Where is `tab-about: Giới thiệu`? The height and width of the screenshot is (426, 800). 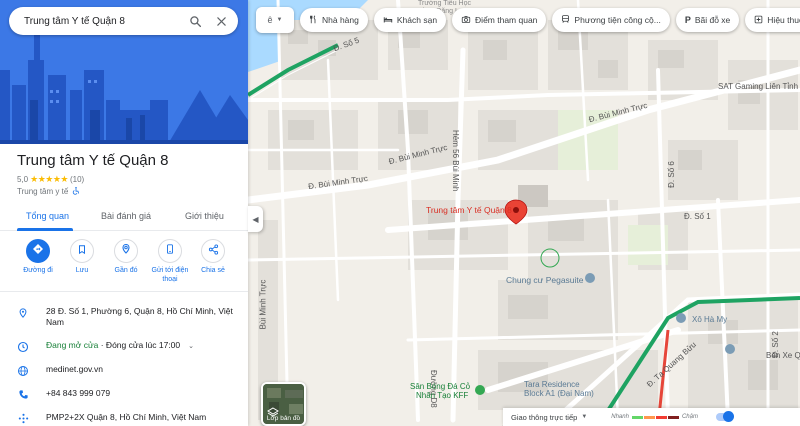
tab-about: Giới thiệu is located at coordinates (204, 216).